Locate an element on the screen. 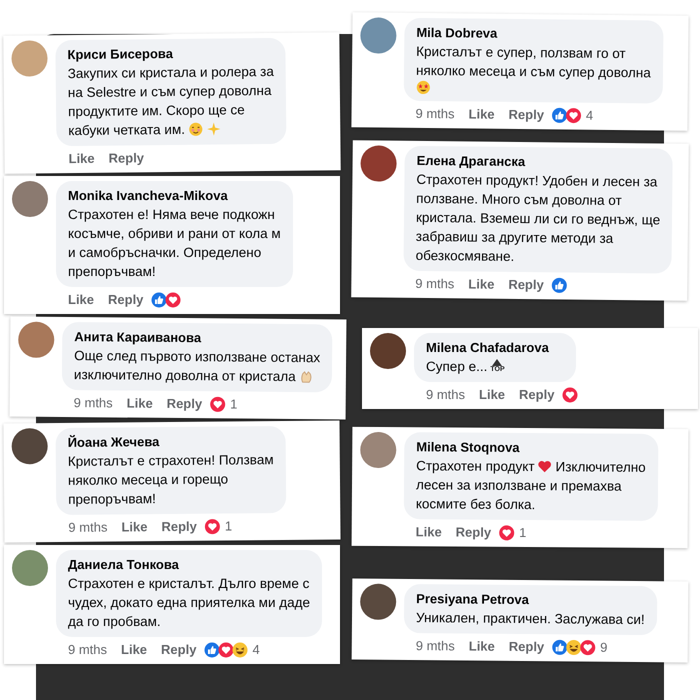  comment-text: да го пробвам. is located at coordinates (114, 622).